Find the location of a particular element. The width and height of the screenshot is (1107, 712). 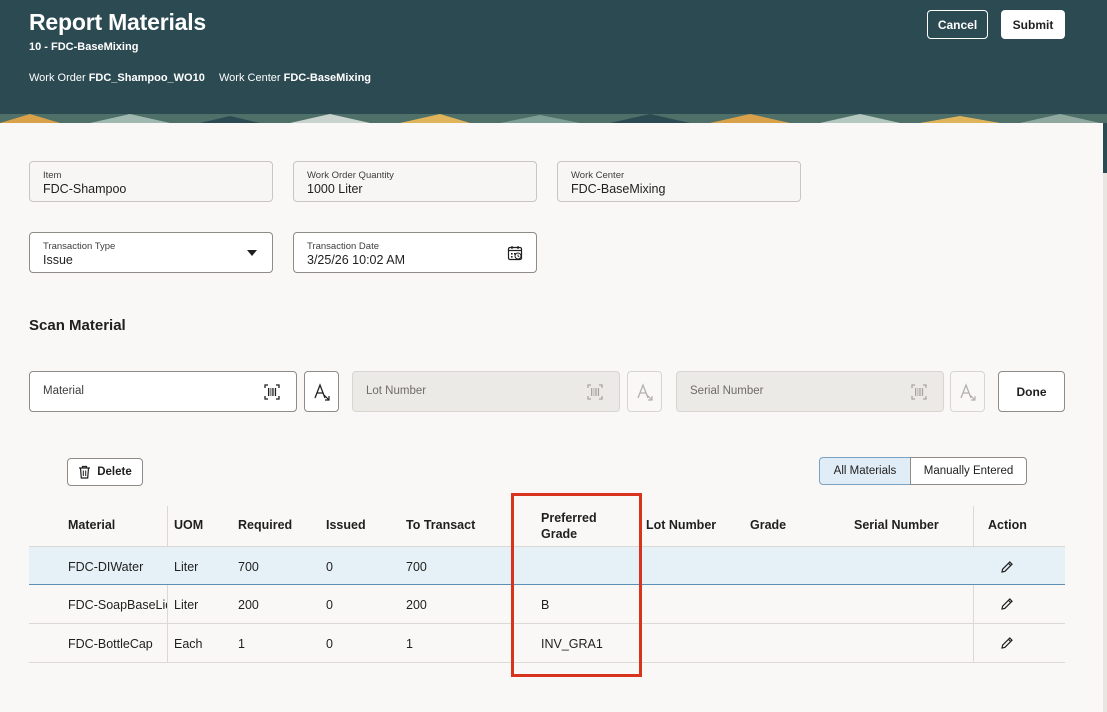

cell-to-transact: 700 is located at coordinates (416, 567).